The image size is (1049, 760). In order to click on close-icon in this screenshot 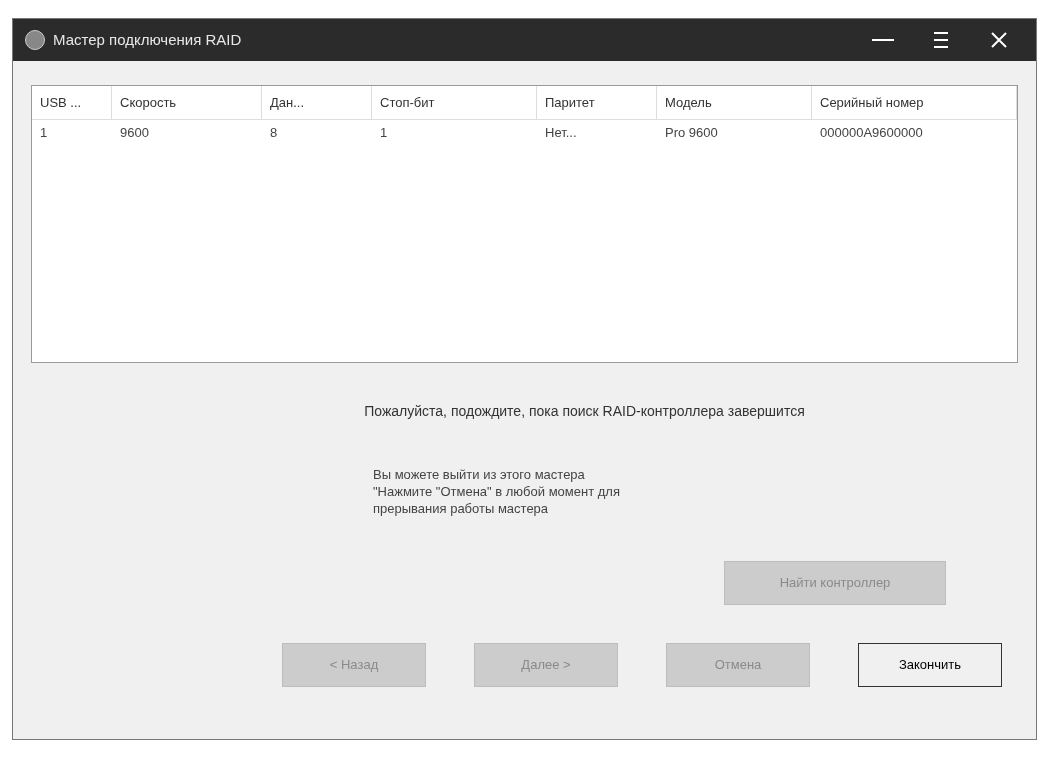, I will do `click(999, 40)`.